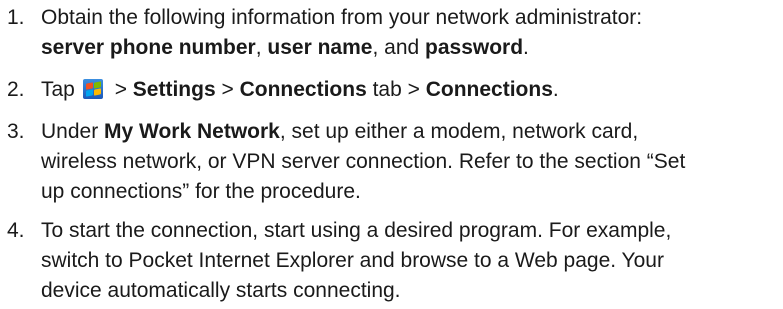 The height and width of the screenshot is (309, 783). Describe the element at coordinates (201, 191) in the screenshot. I see `step-line: up connections” for the procedure.` at that location.